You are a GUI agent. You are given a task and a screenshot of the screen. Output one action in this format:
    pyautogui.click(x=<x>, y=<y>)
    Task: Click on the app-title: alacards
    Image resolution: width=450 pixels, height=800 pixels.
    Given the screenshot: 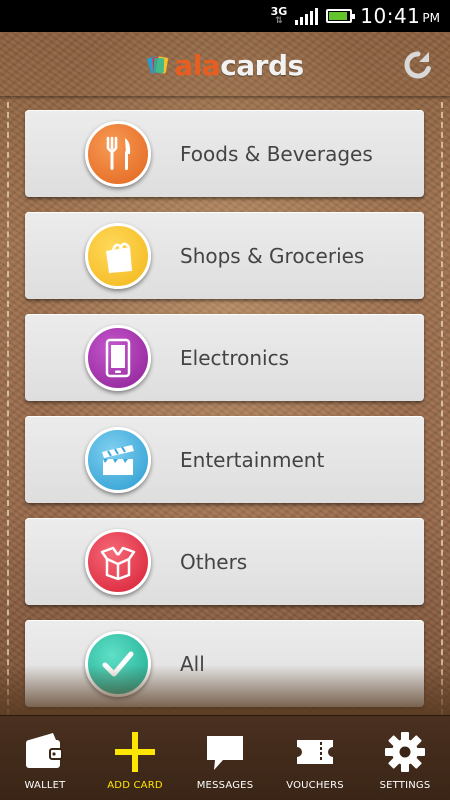 What is the action you would take?
    pyautogui.click(x=239, y=65)
    